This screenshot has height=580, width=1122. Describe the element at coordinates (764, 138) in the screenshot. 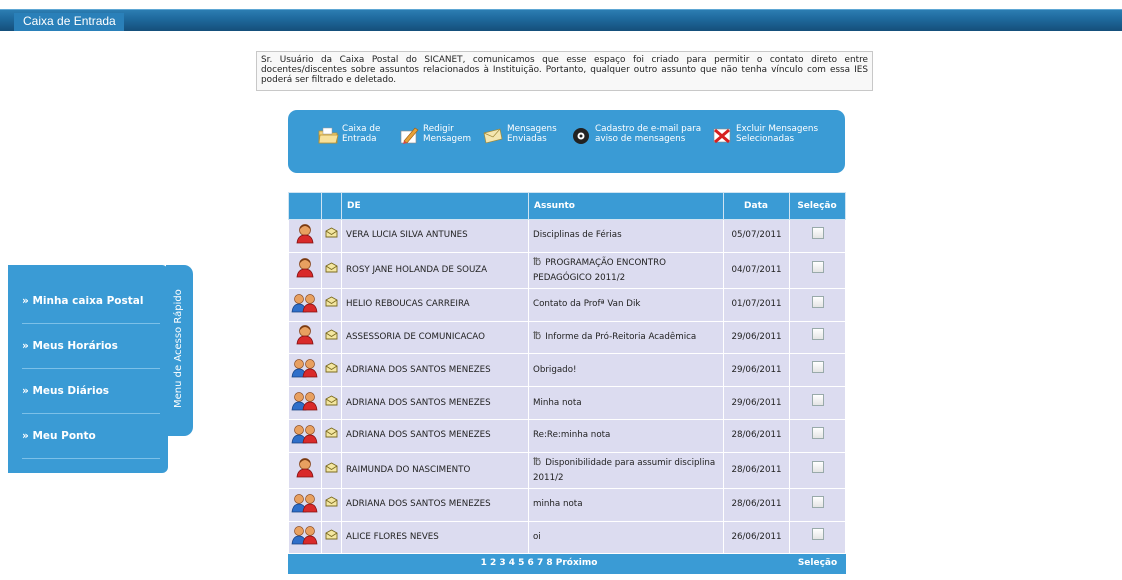

I see `delete-selected-button: Excluir Mensagens Selecionadas` at that location.